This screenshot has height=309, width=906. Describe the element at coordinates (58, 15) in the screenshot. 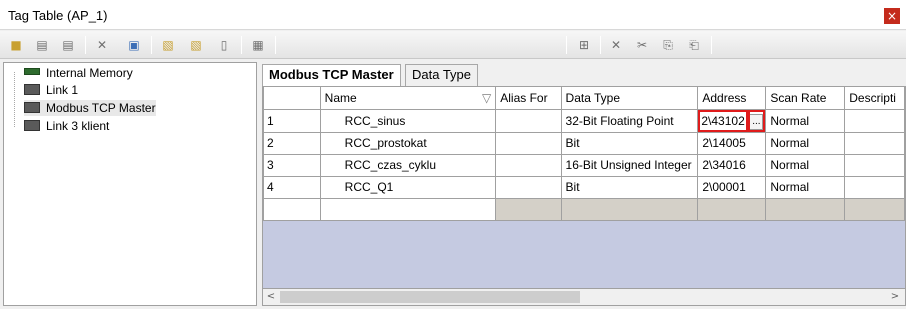

I see `window-title: Tag Table (AP_1)` at that location.